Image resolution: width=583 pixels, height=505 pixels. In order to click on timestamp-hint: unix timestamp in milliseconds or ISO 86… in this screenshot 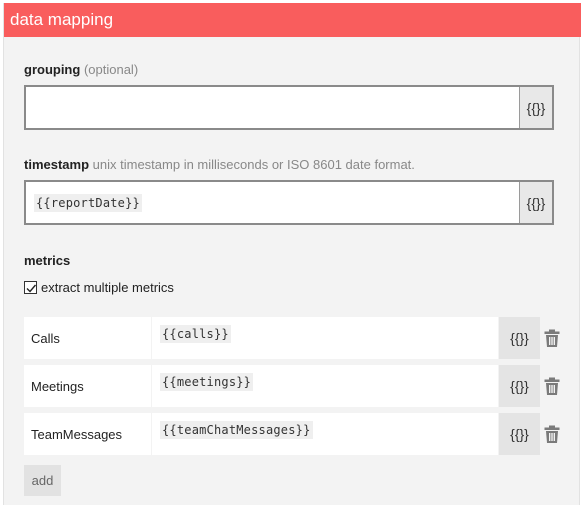, I will do `click(253, 164)`.